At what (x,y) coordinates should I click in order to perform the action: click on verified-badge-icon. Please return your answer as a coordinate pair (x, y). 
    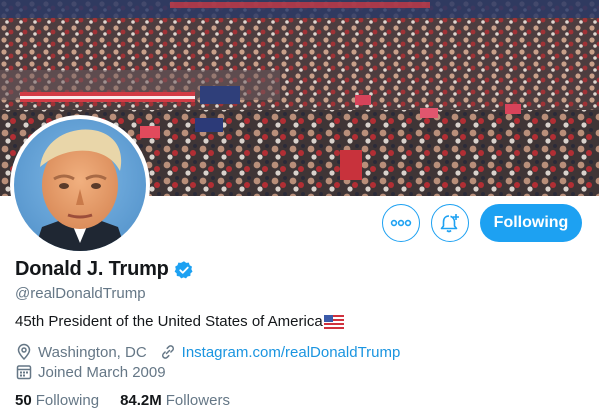
    Looking at the image, I should click on (184, 270).